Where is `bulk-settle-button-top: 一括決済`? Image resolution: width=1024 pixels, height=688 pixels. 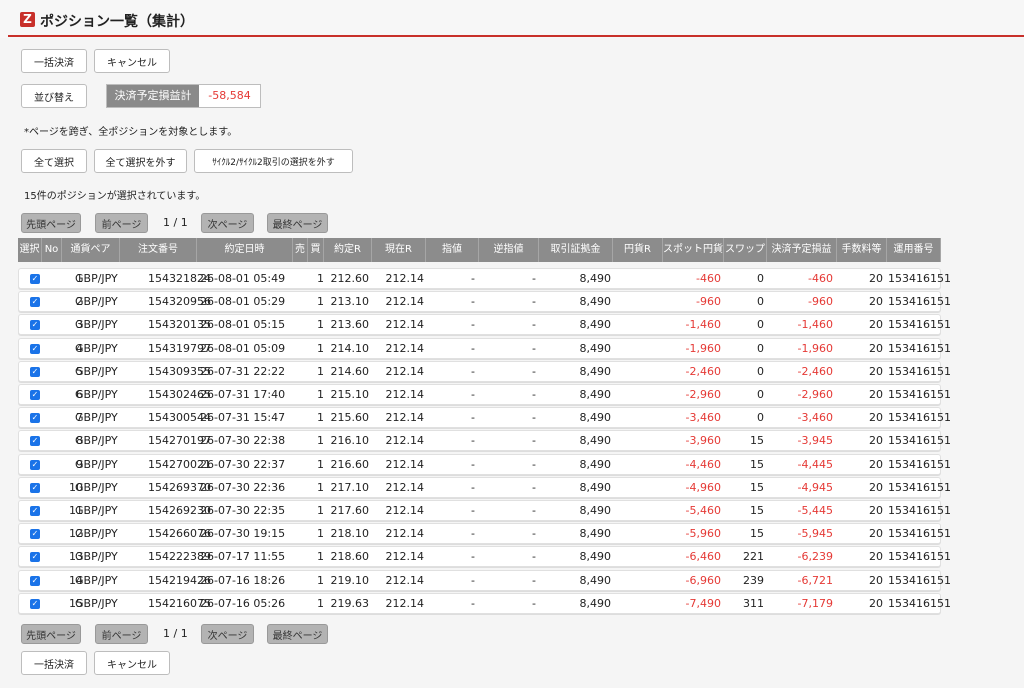 bulk-settle-button-top: 一括決済 is located at coordinates (54, 61).